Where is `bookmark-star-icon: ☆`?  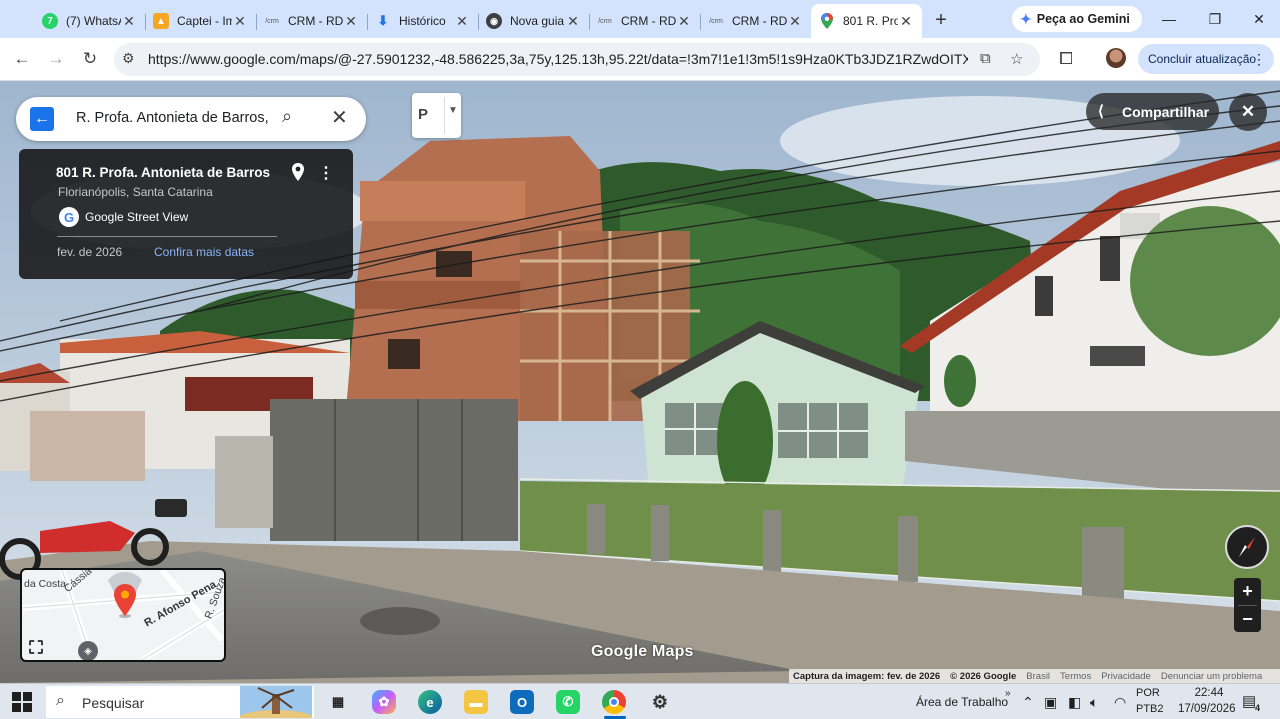 bookmark-star-icon: ☆ is located at coordinates (1016, 59).